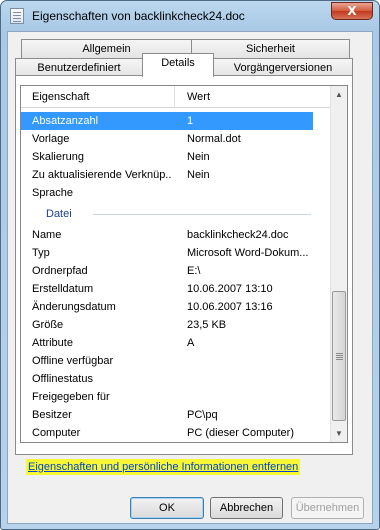 Image resolution: width=380 pixels, height=530 pixels. Describe the element at coordinates (246, 508) in the screenshot. I see `cancel-button: Abbrechen` at that location.